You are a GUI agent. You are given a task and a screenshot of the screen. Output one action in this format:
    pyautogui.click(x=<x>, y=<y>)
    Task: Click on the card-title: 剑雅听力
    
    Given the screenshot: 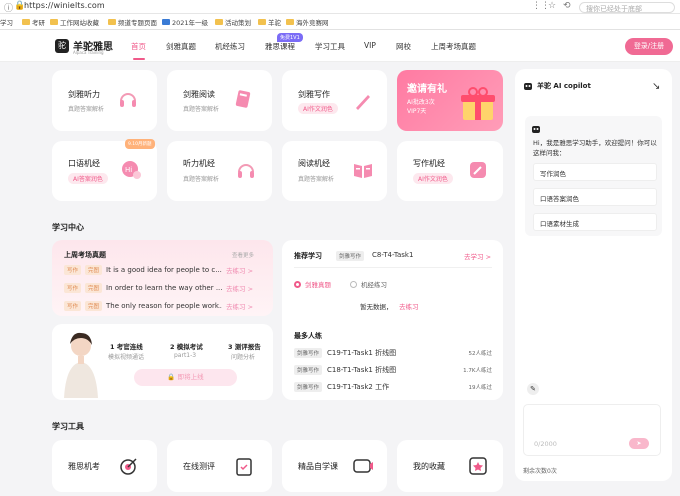 What is the action you would take?
    pyautogui.click(x=84, y=94)
    